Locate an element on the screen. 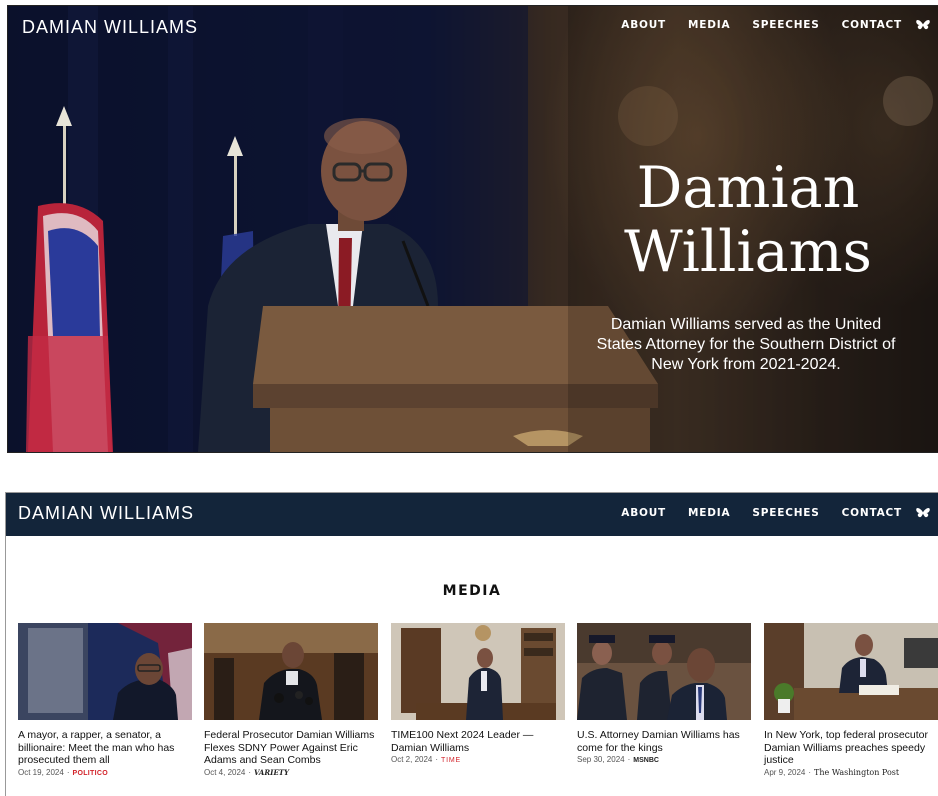  media-card-source: POLITICO is located at coordinates (90, 773).